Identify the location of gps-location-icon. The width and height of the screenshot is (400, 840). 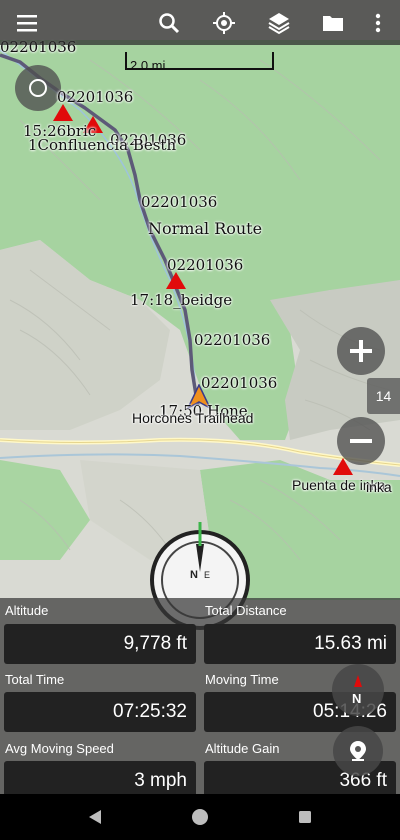
(224, 23).